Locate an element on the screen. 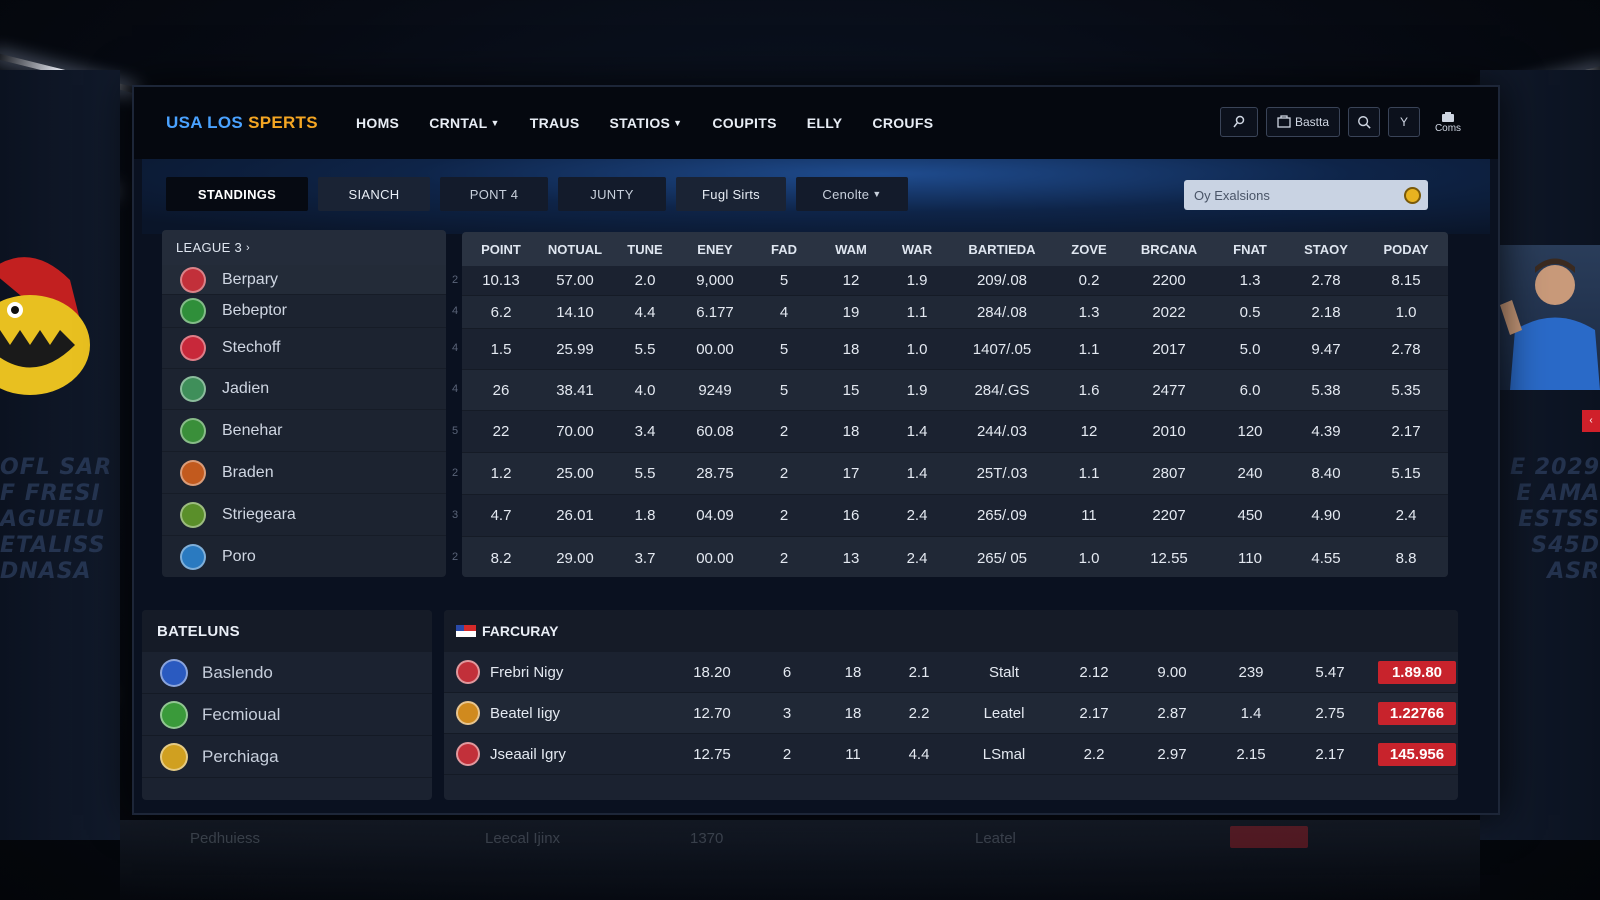 This screenshot has height=900, width=1600. player-photo is located at coordinates (1550, 317).